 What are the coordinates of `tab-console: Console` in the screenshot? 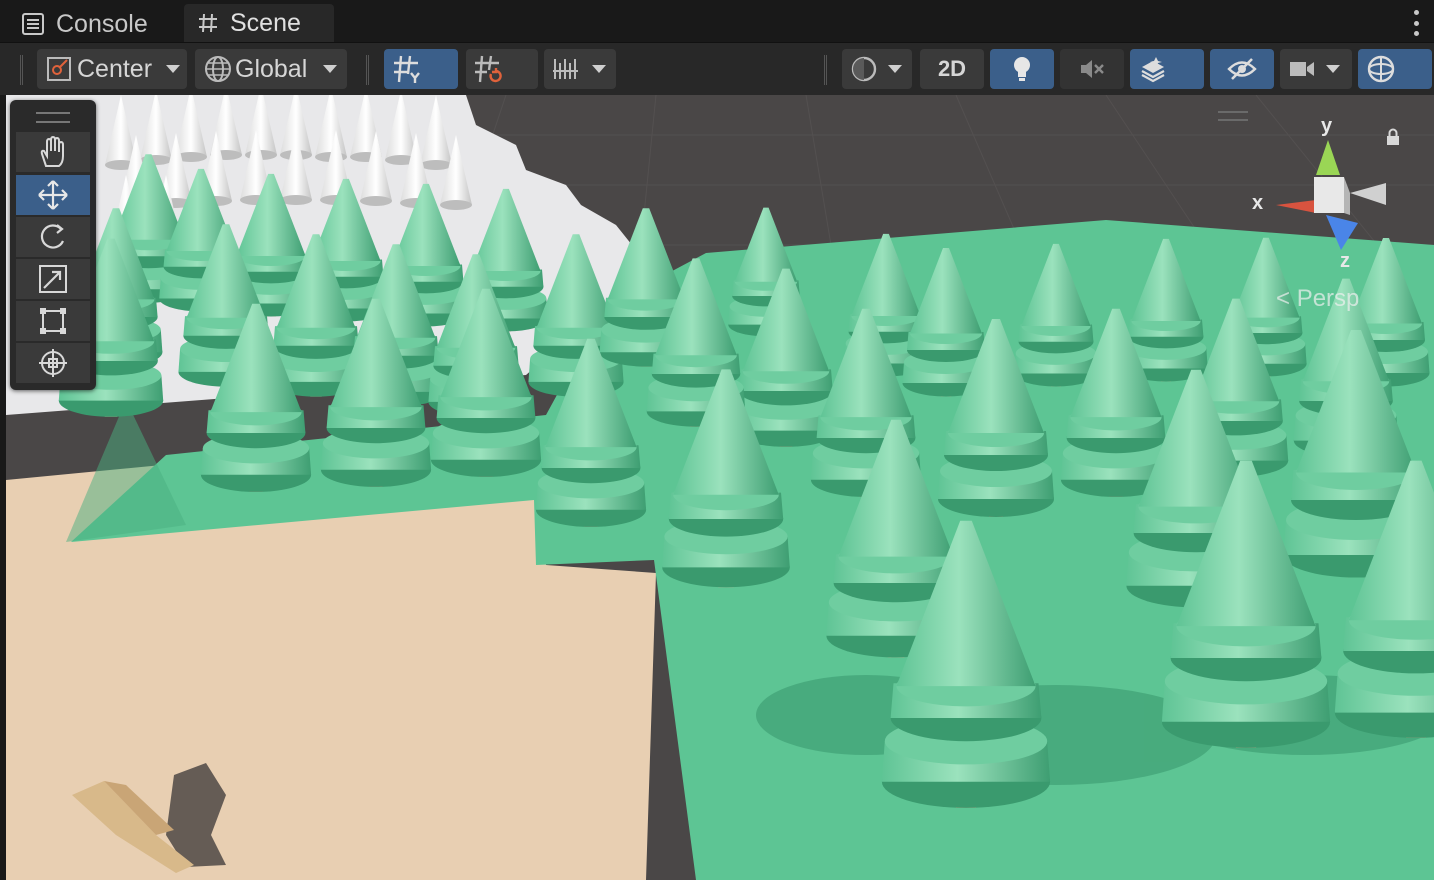 It's located at (85, 24).